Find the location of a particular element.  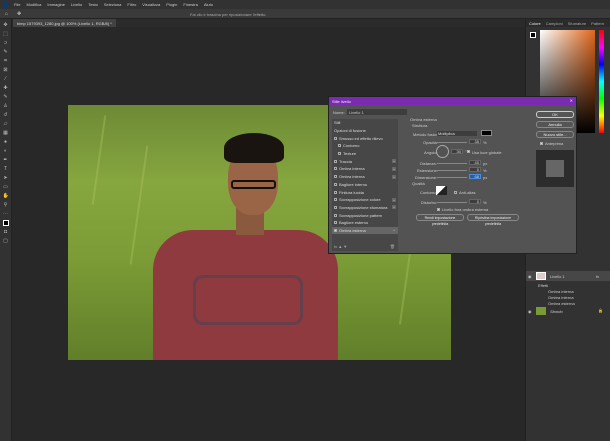

knockout-checkbox is located at coordinates (438, 209).